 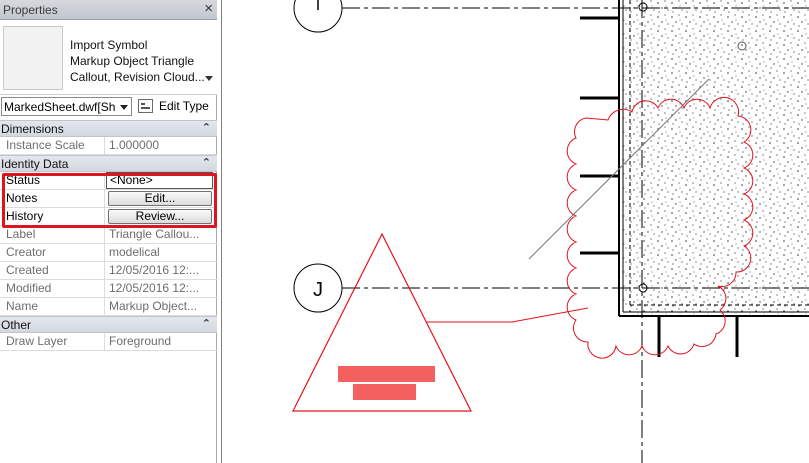 What do you see at coordinates (52, 307) in the screenshot?
I see `param-label: Name` at bounding box center [52, 307].